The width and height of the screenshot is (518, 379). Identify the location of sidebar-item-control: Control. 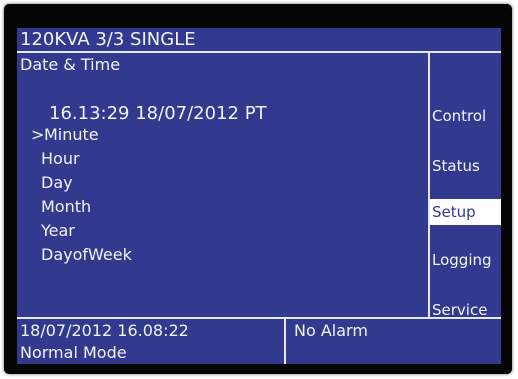
(465, 116).